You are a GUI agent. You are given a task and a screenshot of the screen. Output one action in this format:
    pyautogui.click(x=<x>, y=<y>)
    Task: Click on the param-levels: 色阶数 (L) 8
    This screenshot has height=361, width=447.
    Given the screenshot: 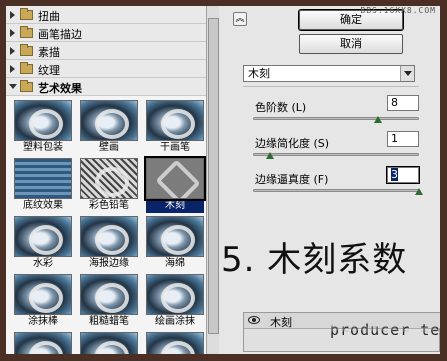 What is the action you would take?
    pyautogui.click(x=331, y=111)
    